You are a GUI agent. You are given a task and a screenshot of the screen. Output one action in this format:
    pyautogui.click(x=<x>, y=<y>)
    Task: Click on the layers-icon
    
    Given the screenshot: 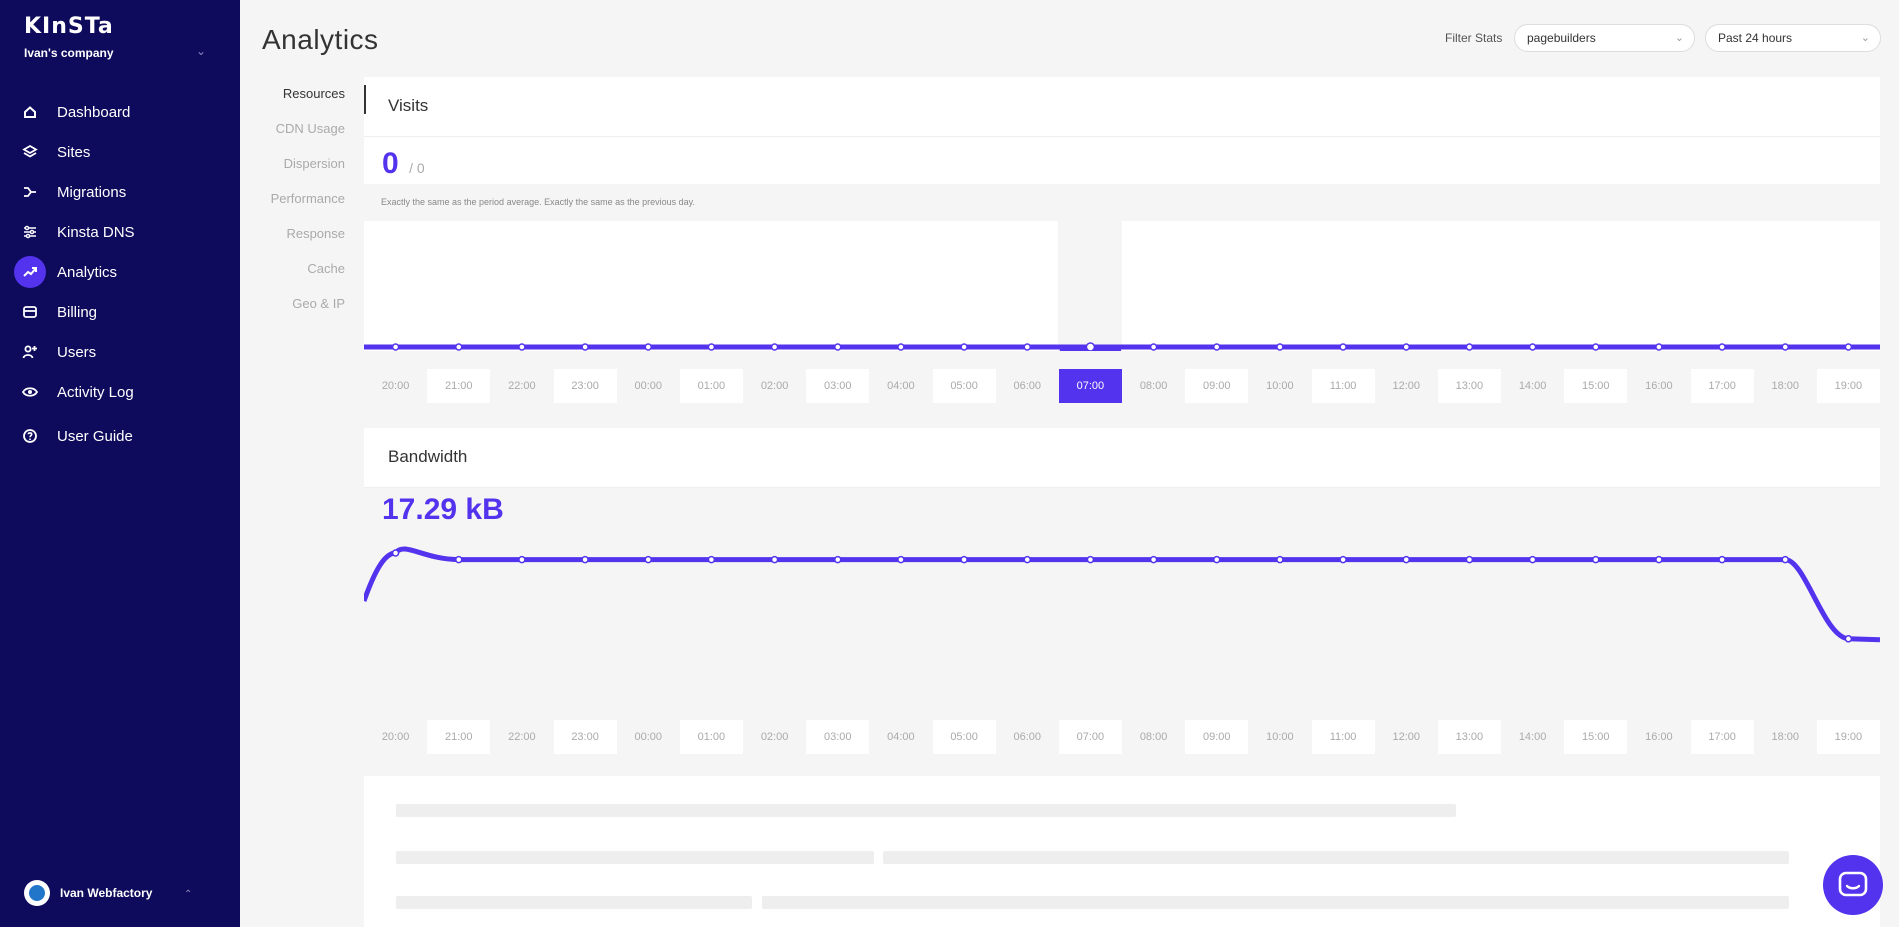 What is the action you would take?
    pyautogui.click(x=30, y=152)
    